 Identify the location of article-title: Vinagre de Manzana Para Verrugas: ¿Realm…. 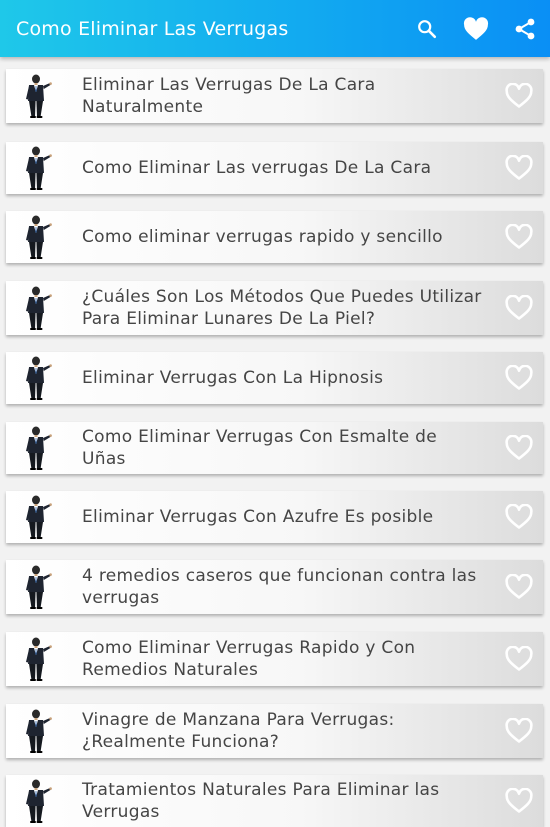
(238, 731).